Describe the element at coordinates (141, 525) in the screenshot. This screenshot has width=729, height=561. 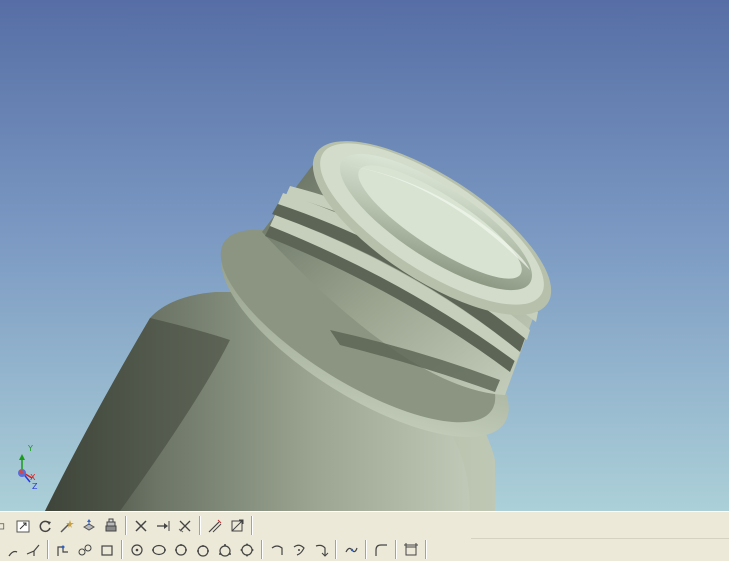
I see `trim-icon` at that location.